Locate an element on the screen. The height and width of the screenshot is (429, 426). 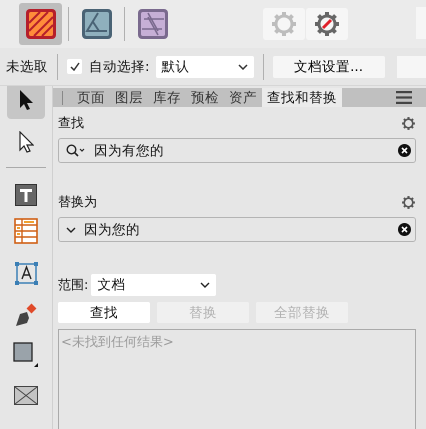
scope-dropdown: 文档 is located at coordinates (153, 285).